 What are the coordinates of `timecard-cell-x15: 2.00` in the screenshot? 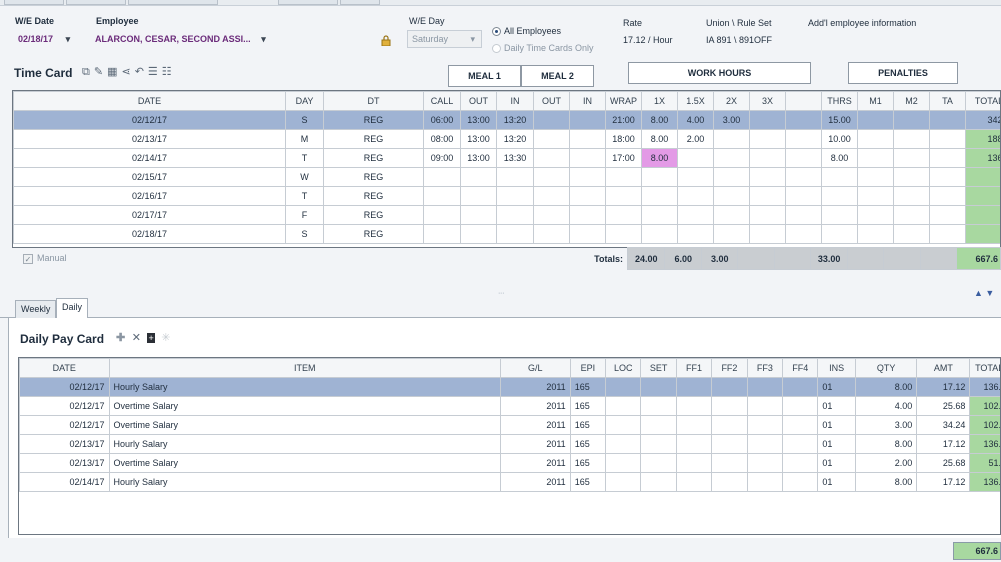 It's located at (695, 139).